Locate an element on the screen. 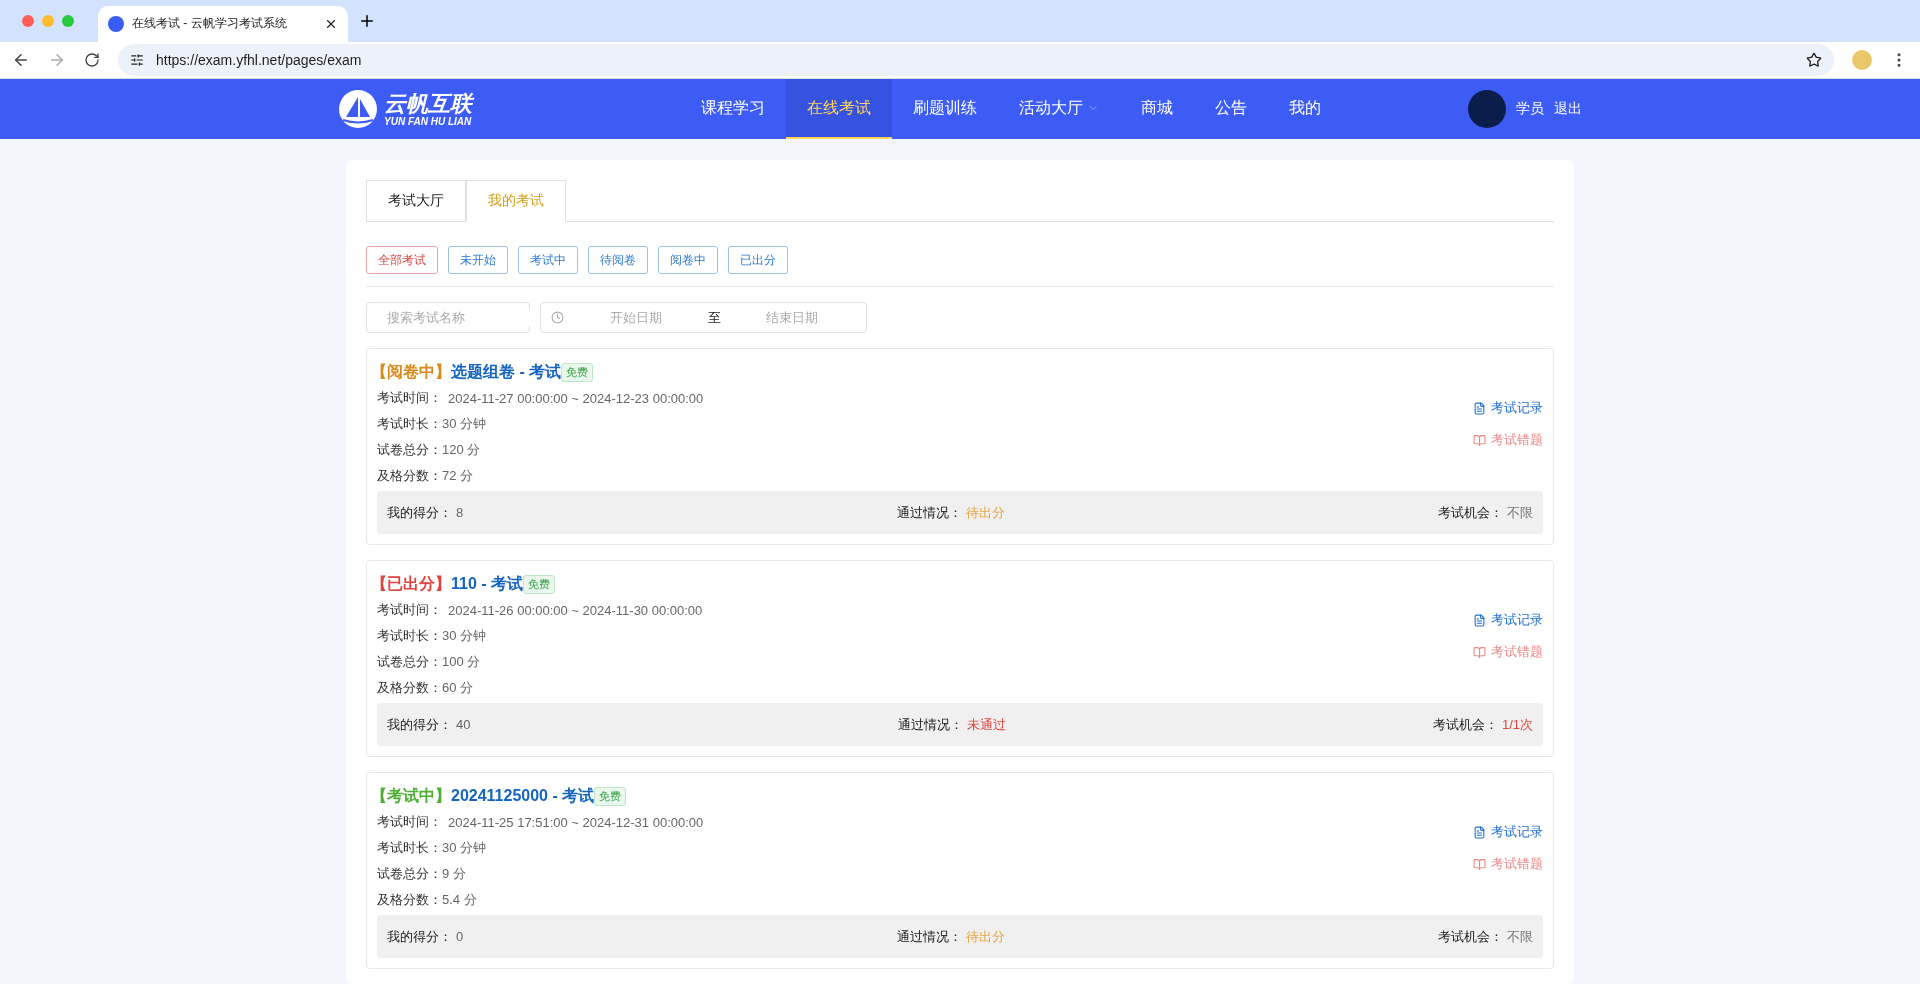 Image resolution: width=1920 pixels, height=984 pixels. field-value: 120 分 is located at coordinates (461, 450).